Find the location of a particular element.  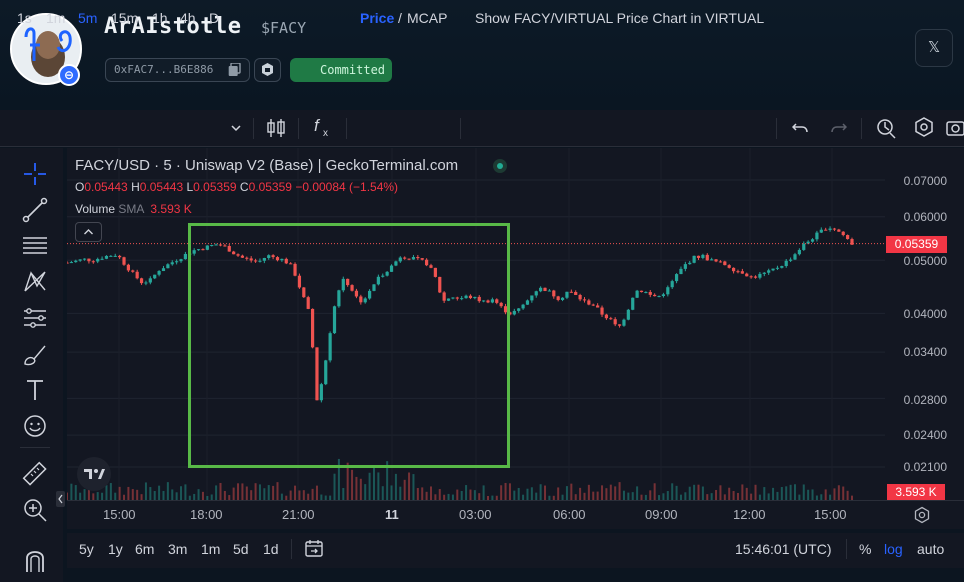

zoom-icon is located at coordinates (35, 510).